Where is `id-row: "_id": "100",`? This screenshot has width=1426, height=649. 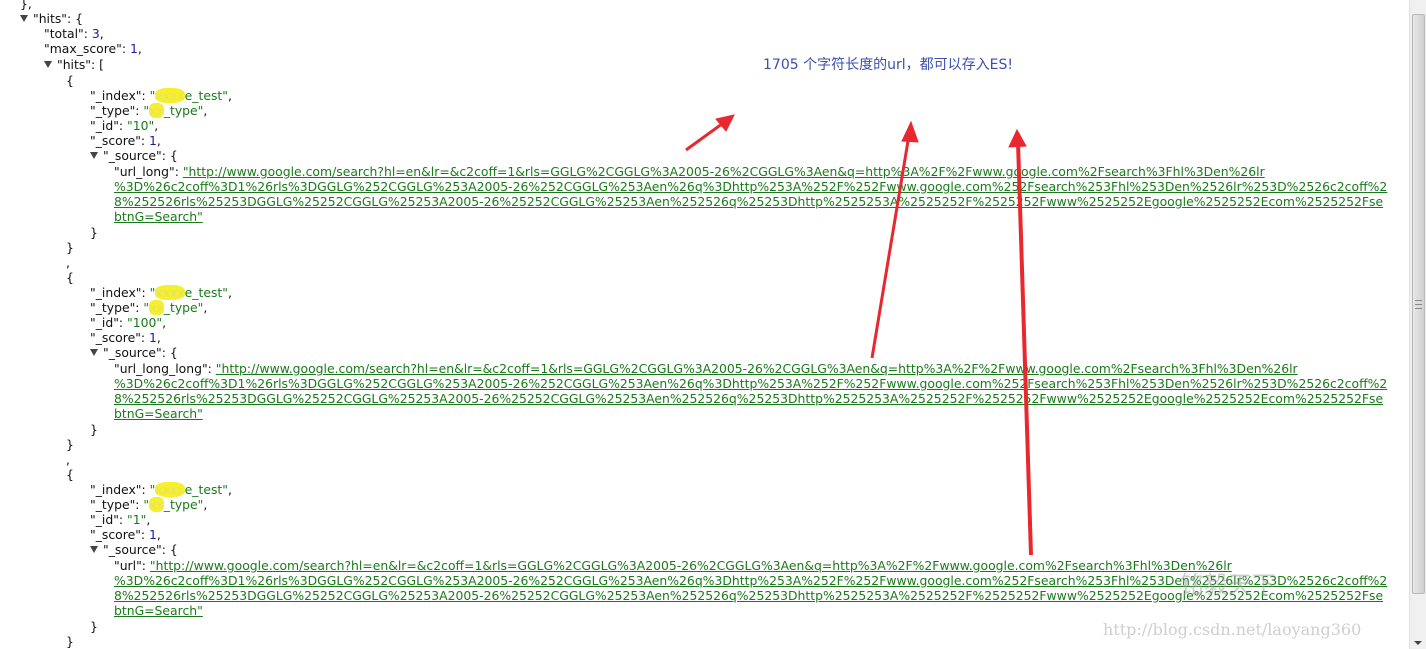
id-row: "_id": "100", is located at coordinates (128, 322).